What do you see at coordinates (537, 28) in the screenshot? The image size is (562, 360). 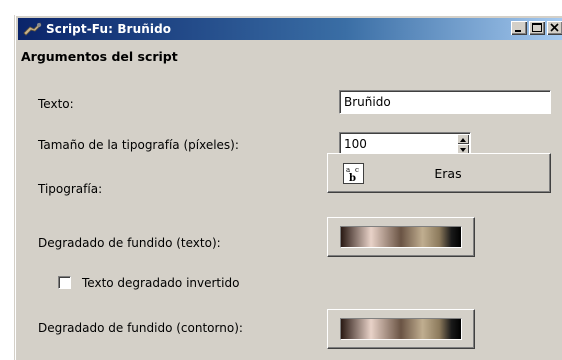 I see `maximize-icon` at bounding box center [537, 28].